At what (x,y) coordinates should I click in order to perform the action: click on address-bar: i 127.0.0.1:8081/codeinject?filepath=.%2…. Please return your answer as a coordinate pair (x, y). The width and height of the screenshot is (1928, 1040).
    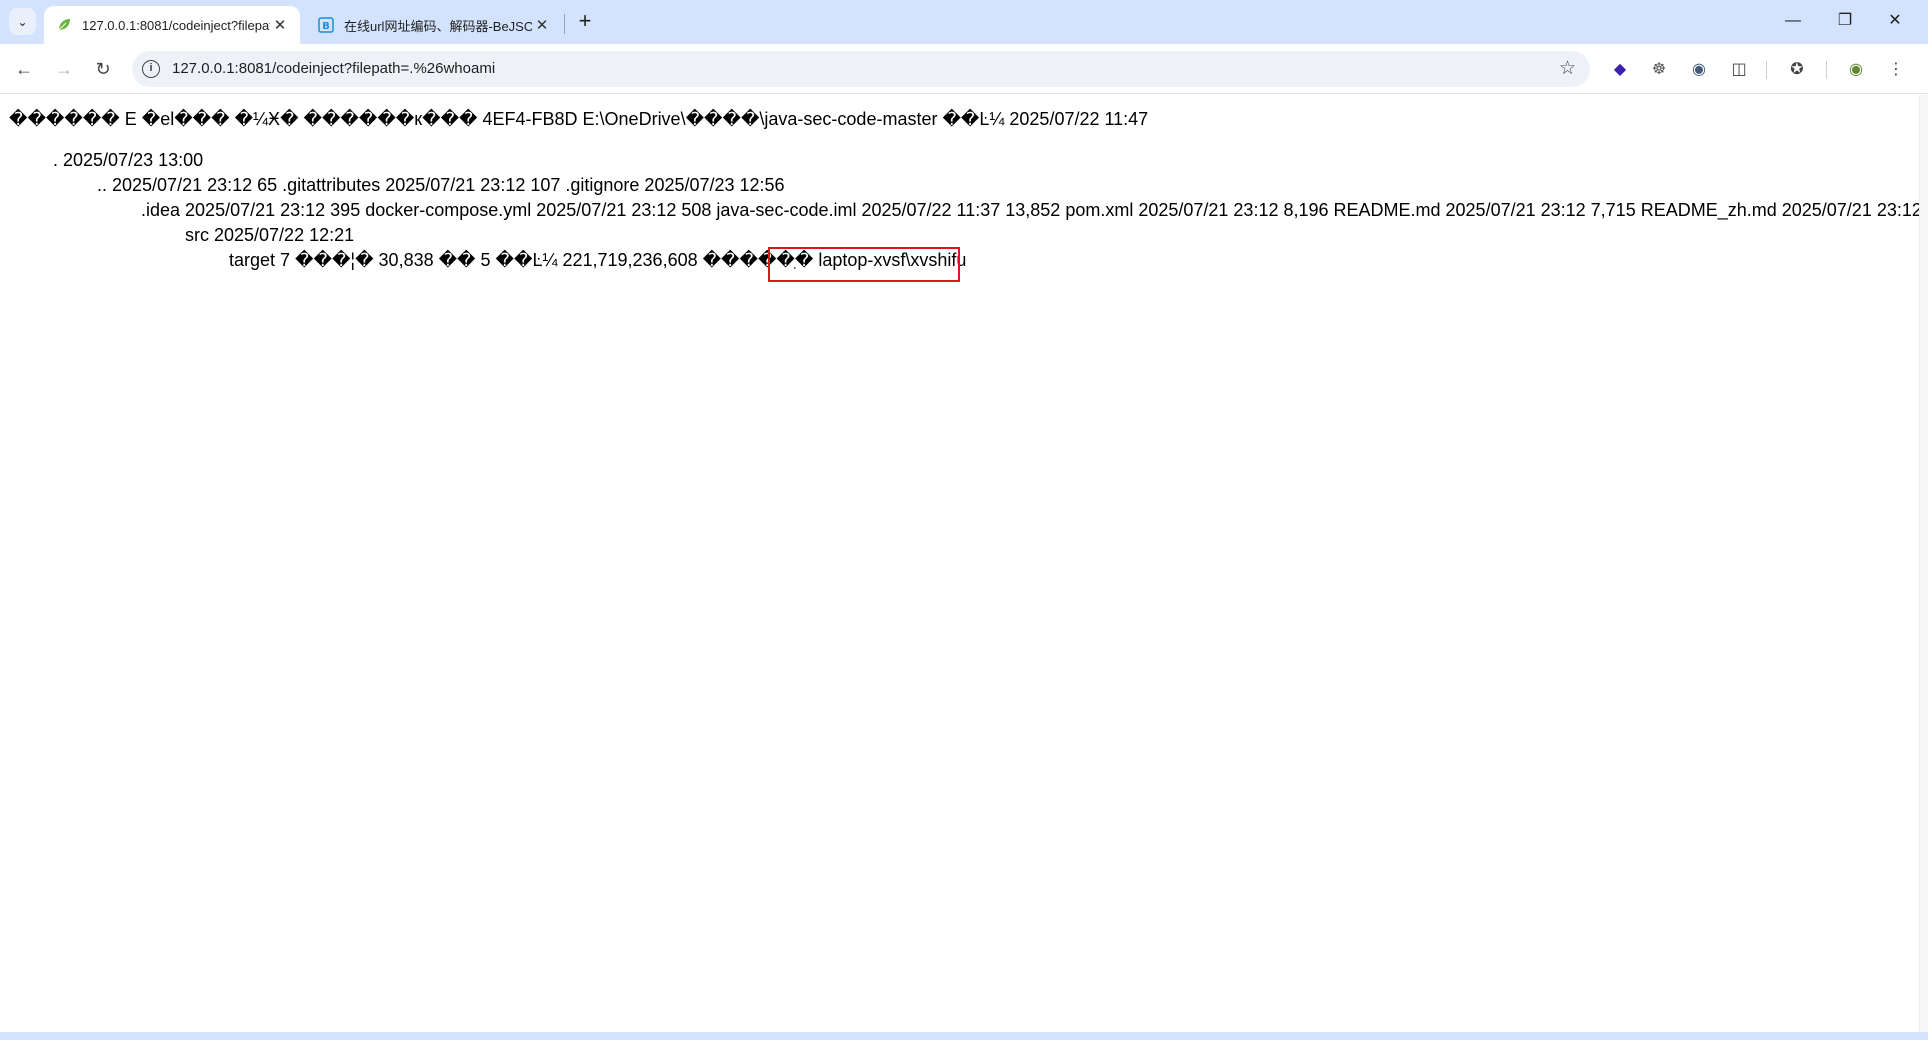
    Looking at the image, I should click on (861, 69).